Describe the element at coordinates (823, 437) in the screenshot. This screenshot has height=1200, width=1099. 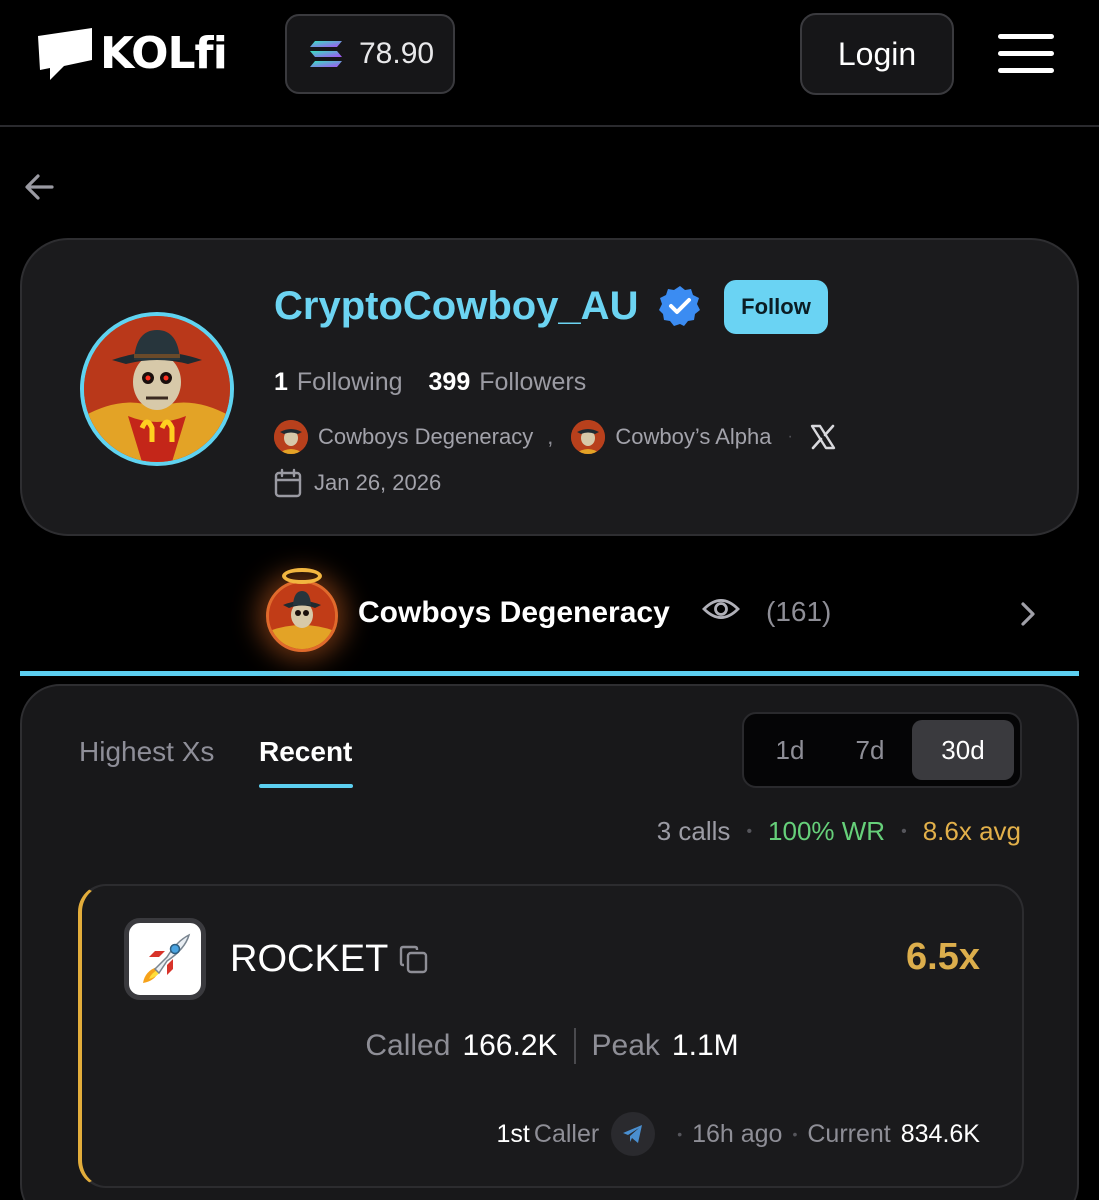
I see `x-twitter-icon` at that location.